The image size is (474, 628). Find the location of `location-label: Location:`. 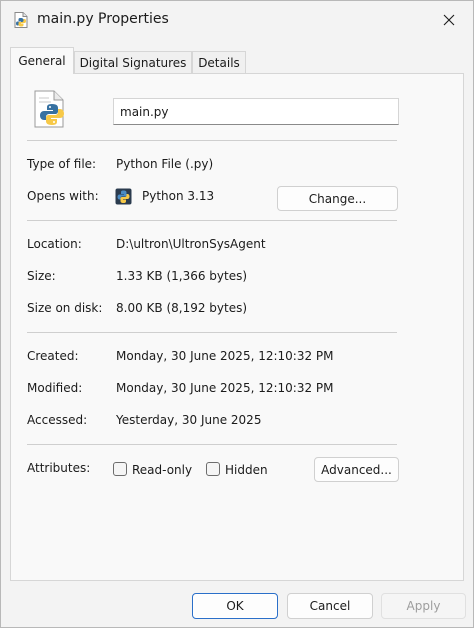

location-label: Location: is located at coordinates (54, 244).